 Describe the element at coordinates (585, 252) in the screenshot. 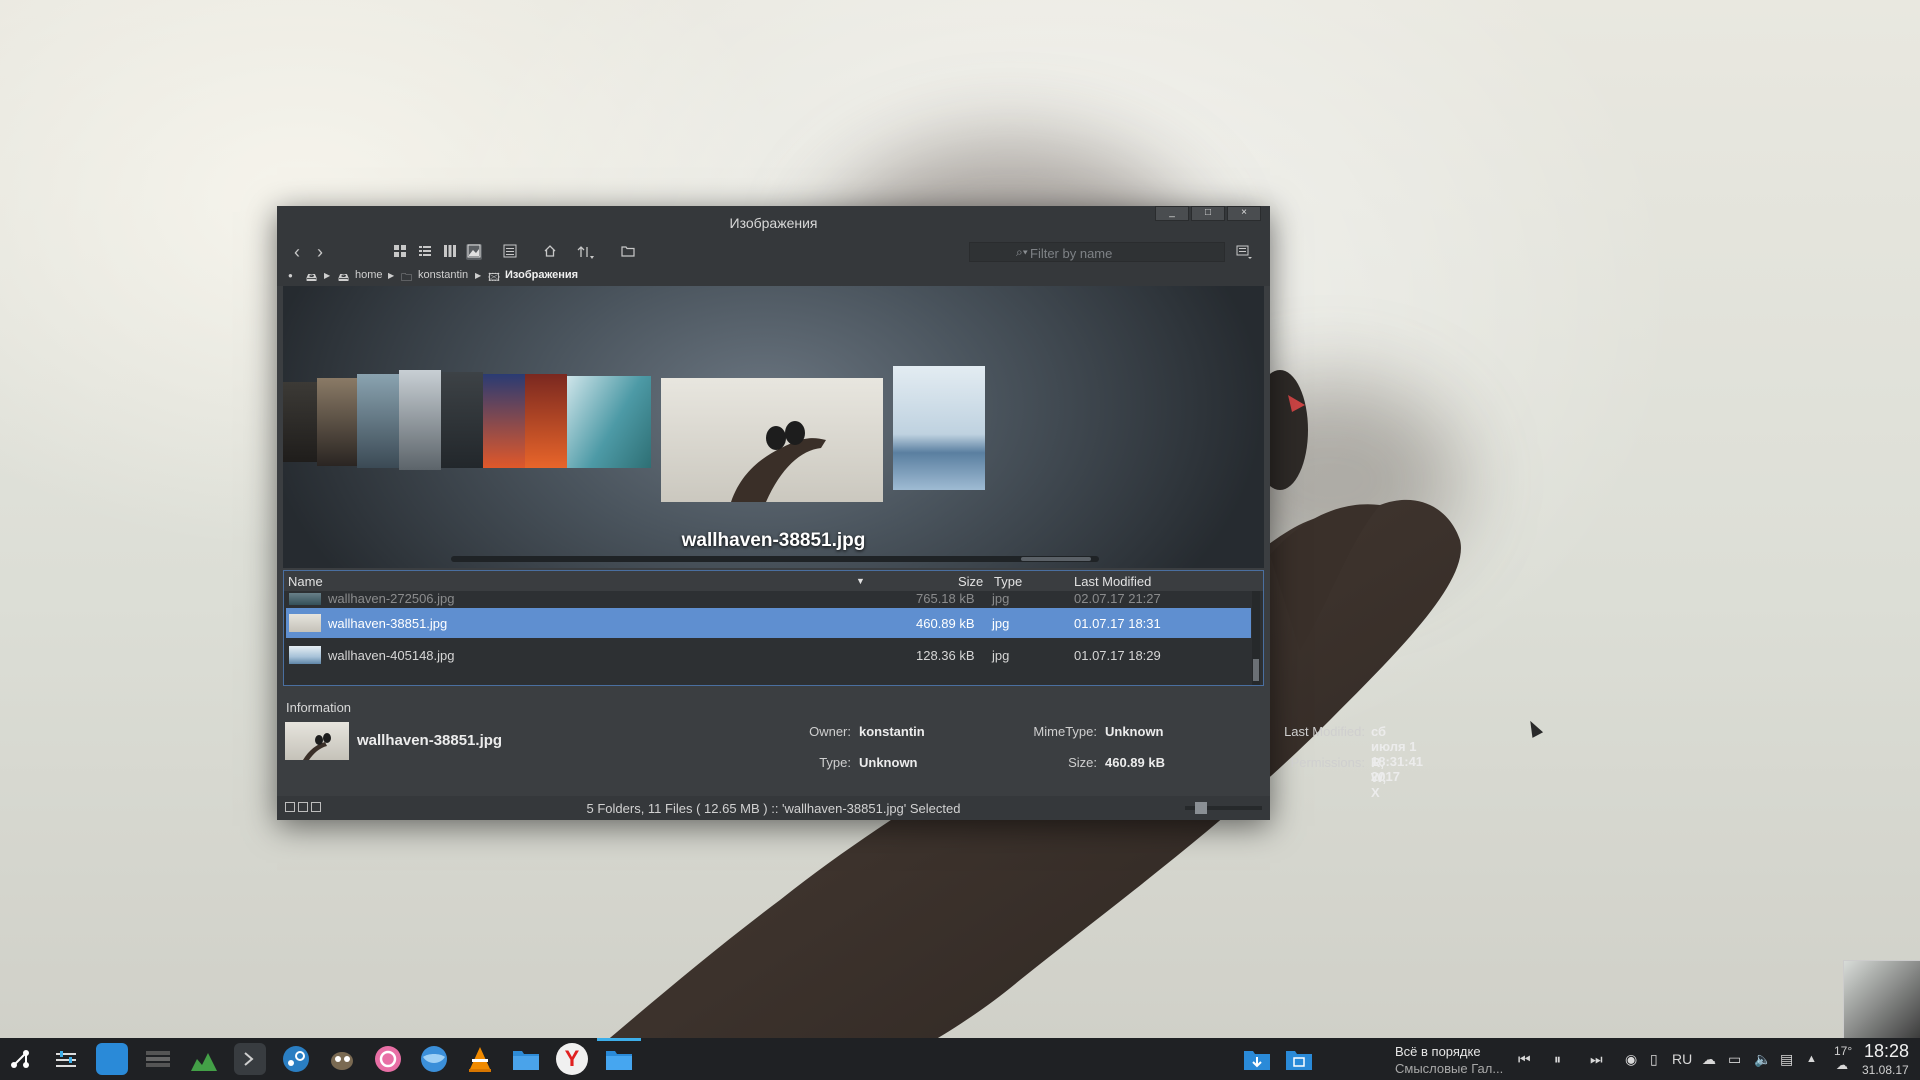

I see `sort-icon` at that location.